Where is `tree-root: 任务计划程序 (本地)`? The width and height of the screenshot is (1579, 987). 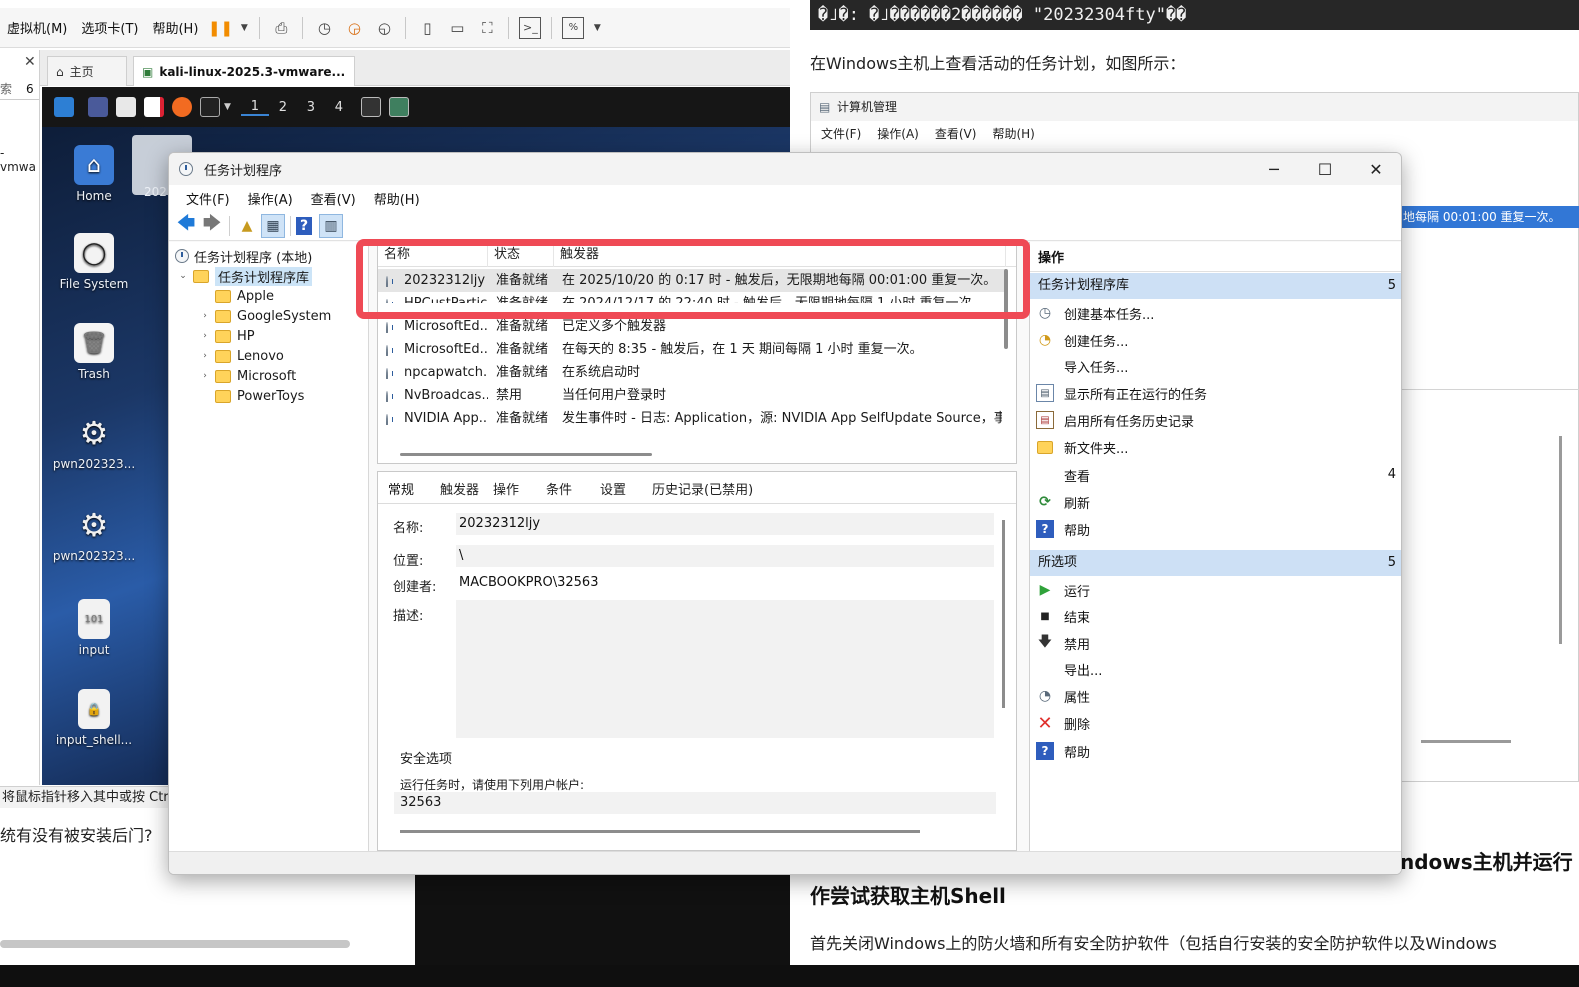
tree-root: 任务计划程序 (本地) is located at coordinates (243, 256).